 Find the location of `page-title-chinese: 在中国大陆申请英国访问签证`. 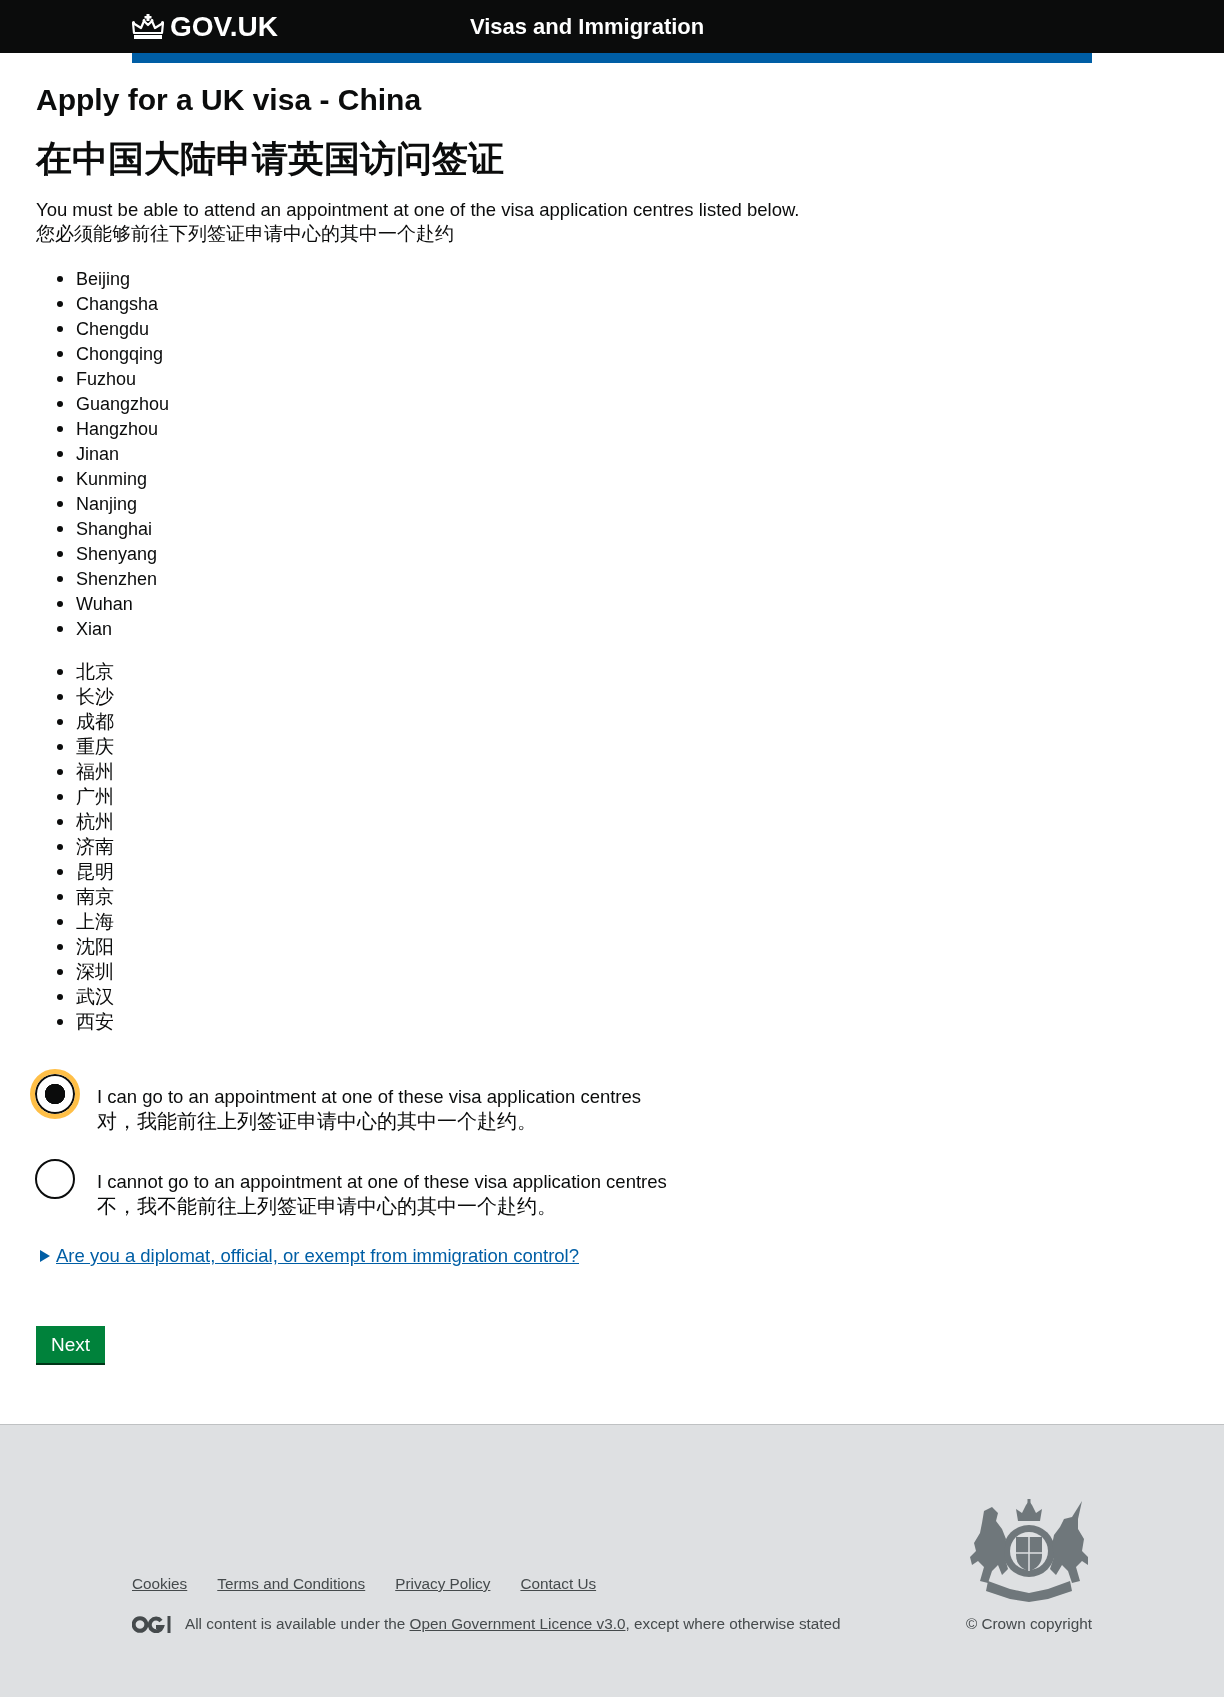

page-title-chinese: 在中国大陆申请英国访问签证 is located at coordinates (270, 159).